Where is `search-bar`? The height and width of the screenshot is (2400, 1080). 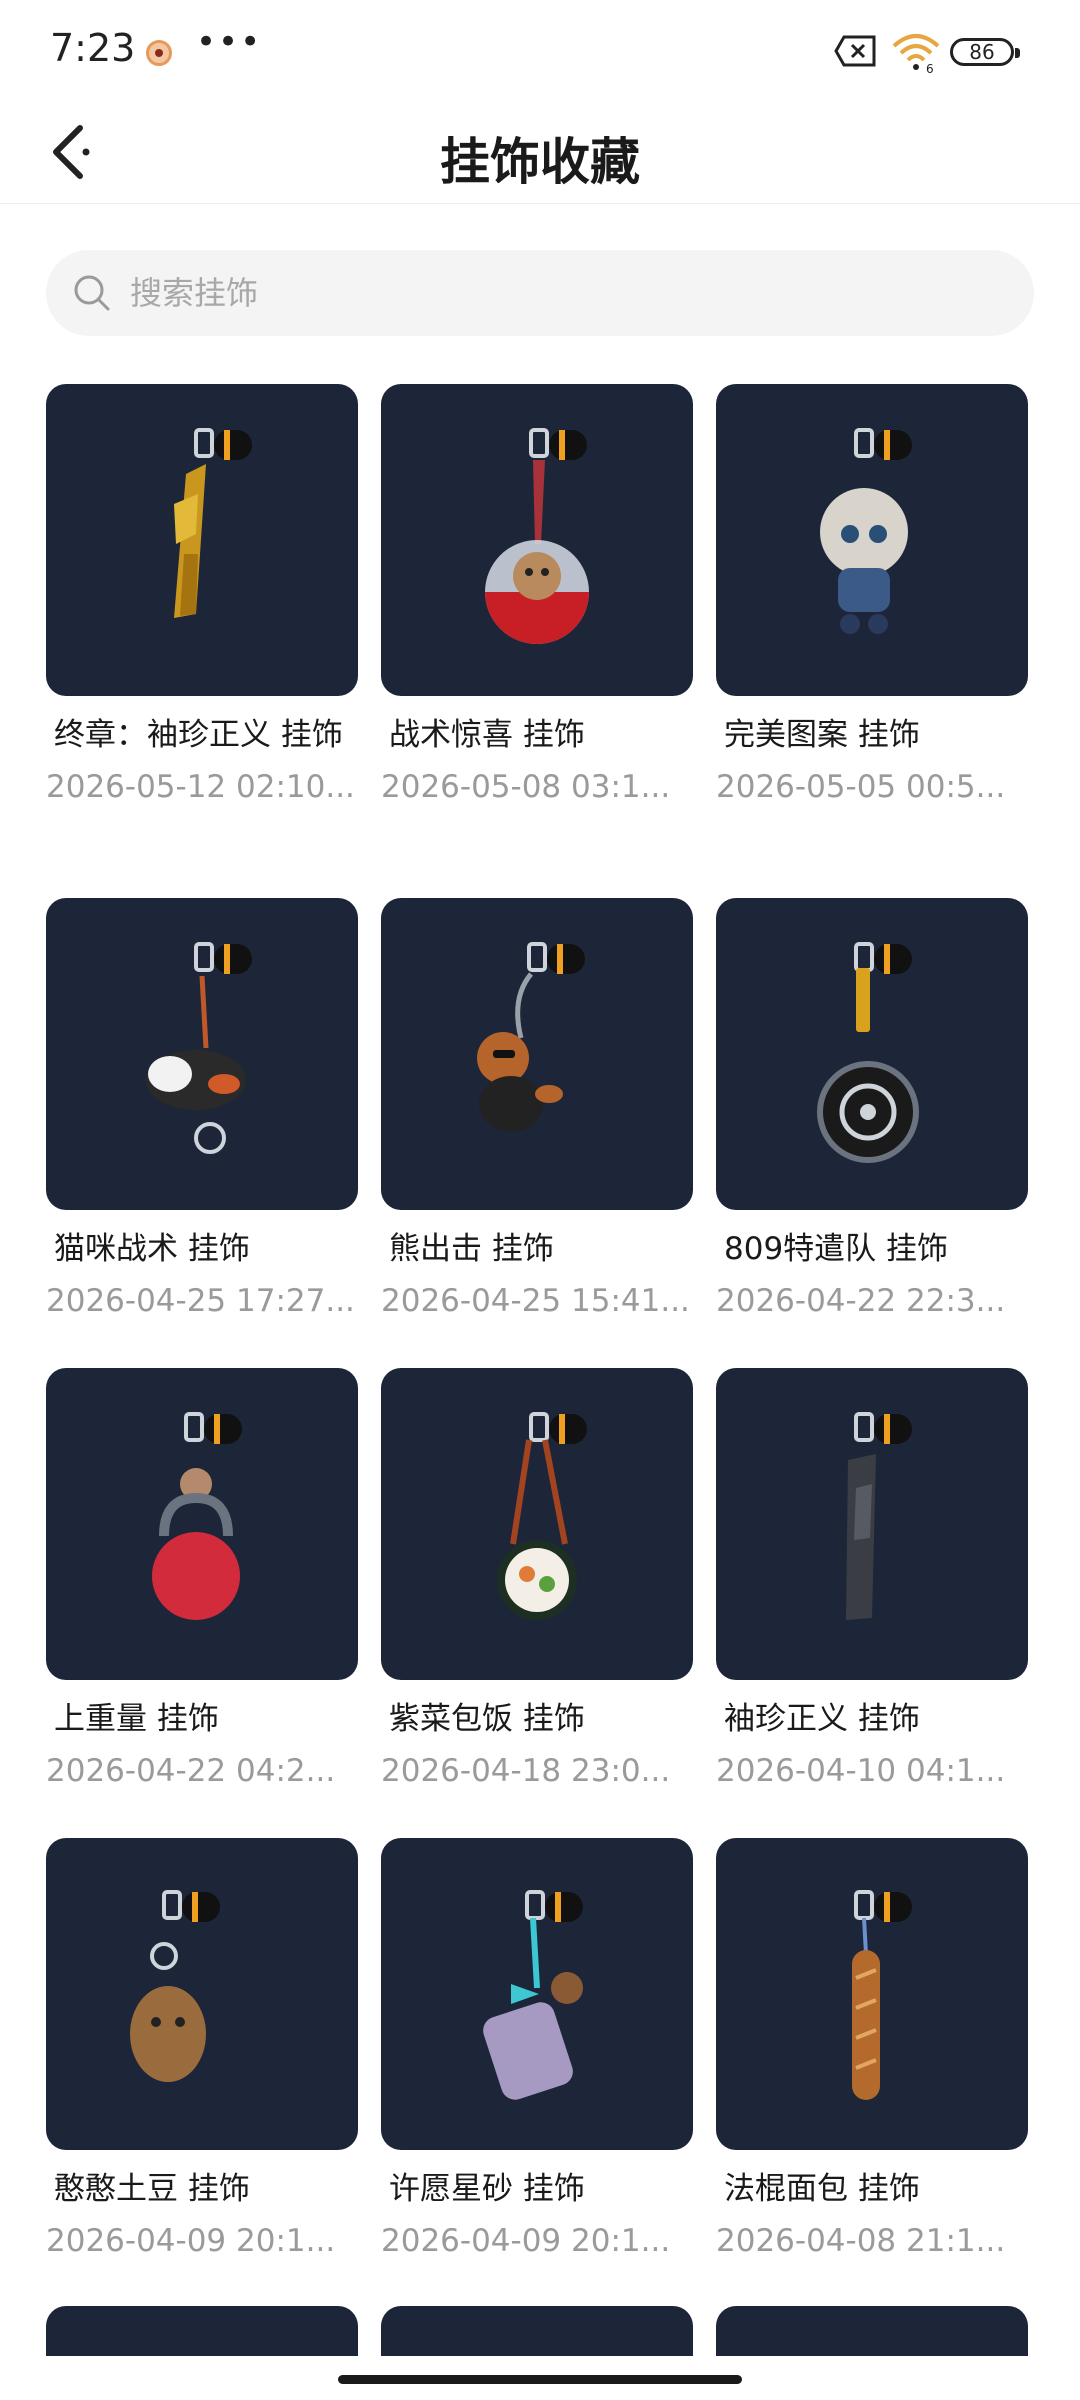 search-bar is located at coordinates (540, 293).